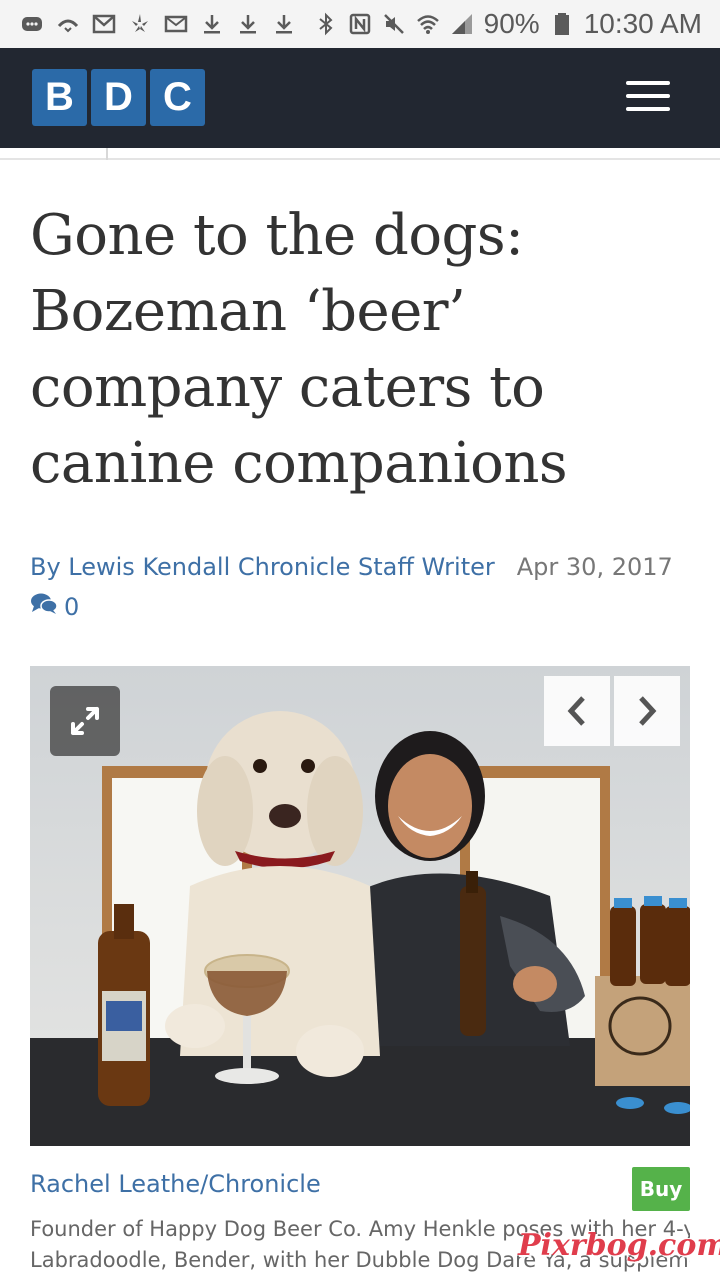 Image resolution: width=720 pixels, height=1280 pixels. I want to click on previous-photo-button, so click(577, 711).